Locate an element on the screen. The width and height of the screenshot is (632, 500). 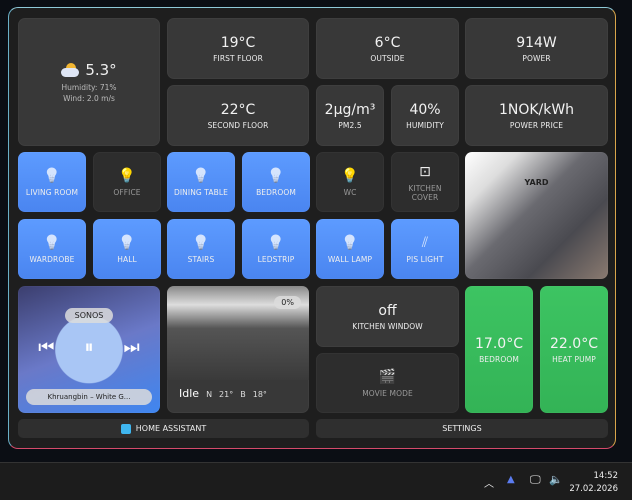
yard-camera: YARD is located at coordinates (536, 215).